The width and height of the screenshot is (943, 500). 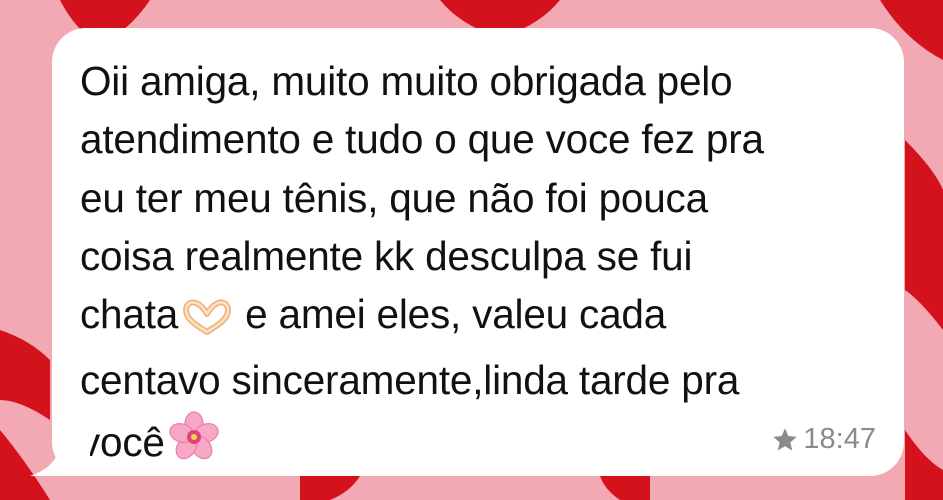 I want to click on cherry-blossom-icon, so click(x=194, y=444).